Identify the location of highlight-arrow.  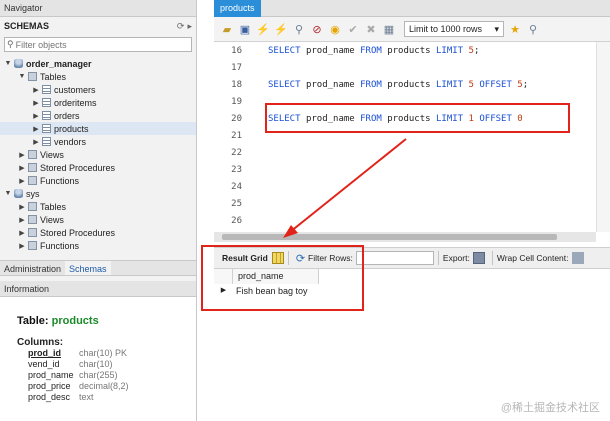
(345, 188).